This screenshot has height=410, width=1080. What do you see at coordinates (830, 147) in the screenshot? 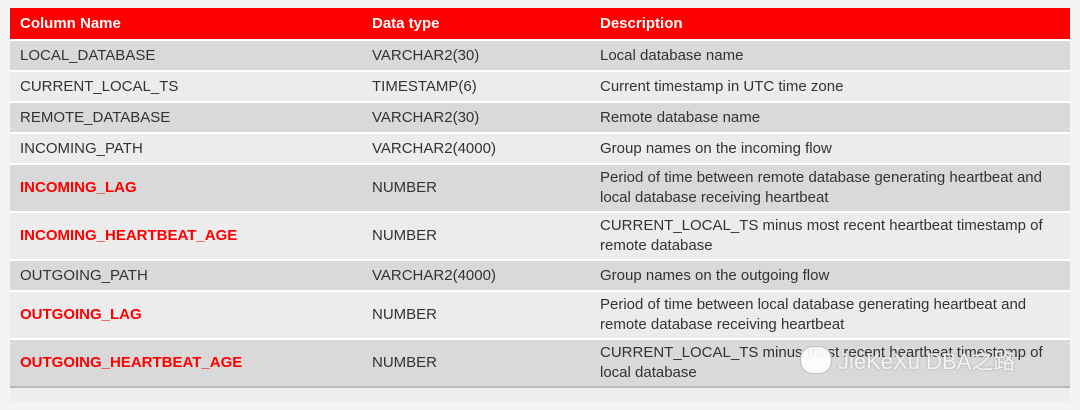
I see `cell-description: Group names on the incoming flow` at bounding box center [830, 147].